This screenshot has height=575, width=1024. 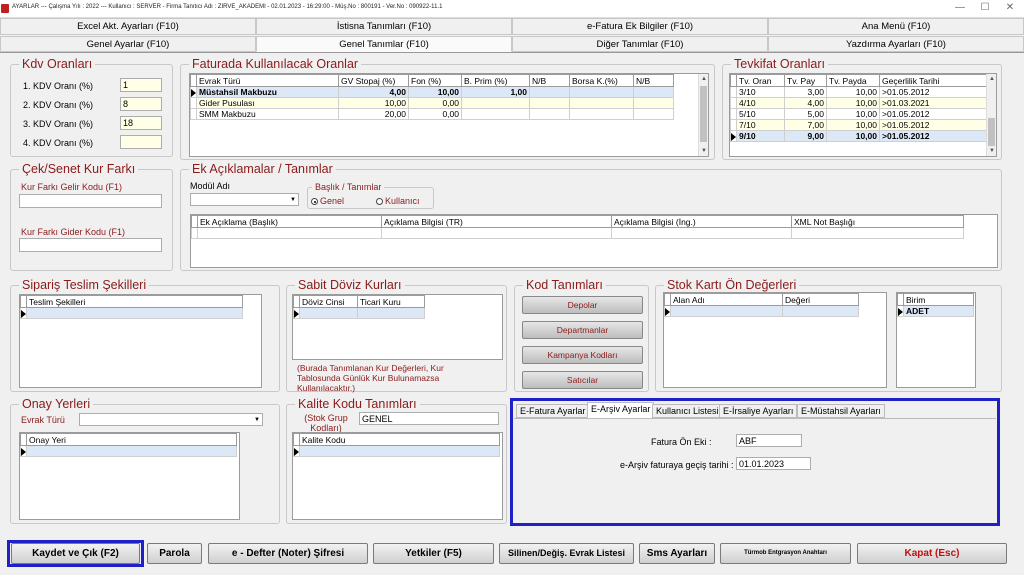 I want to click on row-pointer-icon, so click(x=296, y=451).